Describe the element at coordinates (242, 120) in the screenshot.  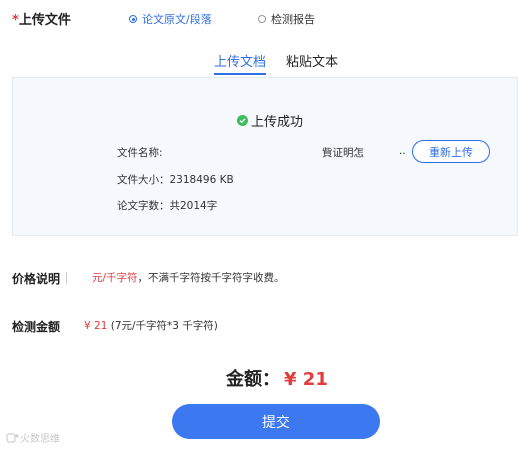
I see `check-circle-icon` at that location.